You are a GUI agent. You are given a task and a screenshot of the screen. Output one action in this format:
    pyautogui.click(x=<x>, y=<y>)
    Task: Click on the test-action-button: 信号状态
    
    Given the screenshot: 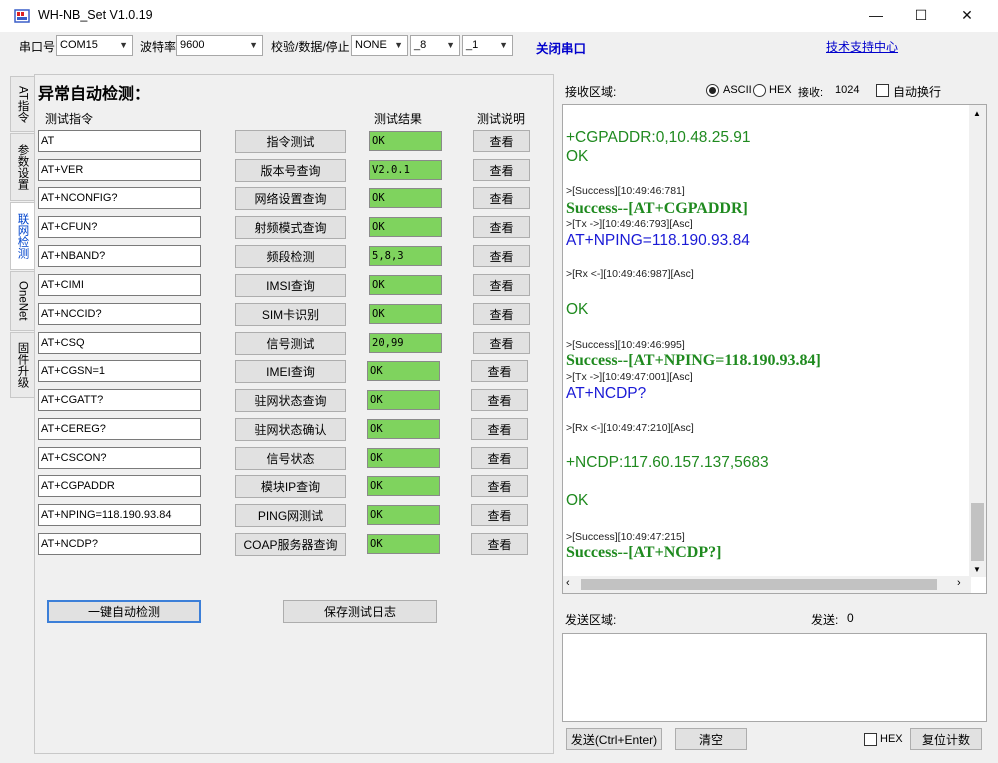 What is the action you would take?
    pyautogui.click(x=290, y=458)
    